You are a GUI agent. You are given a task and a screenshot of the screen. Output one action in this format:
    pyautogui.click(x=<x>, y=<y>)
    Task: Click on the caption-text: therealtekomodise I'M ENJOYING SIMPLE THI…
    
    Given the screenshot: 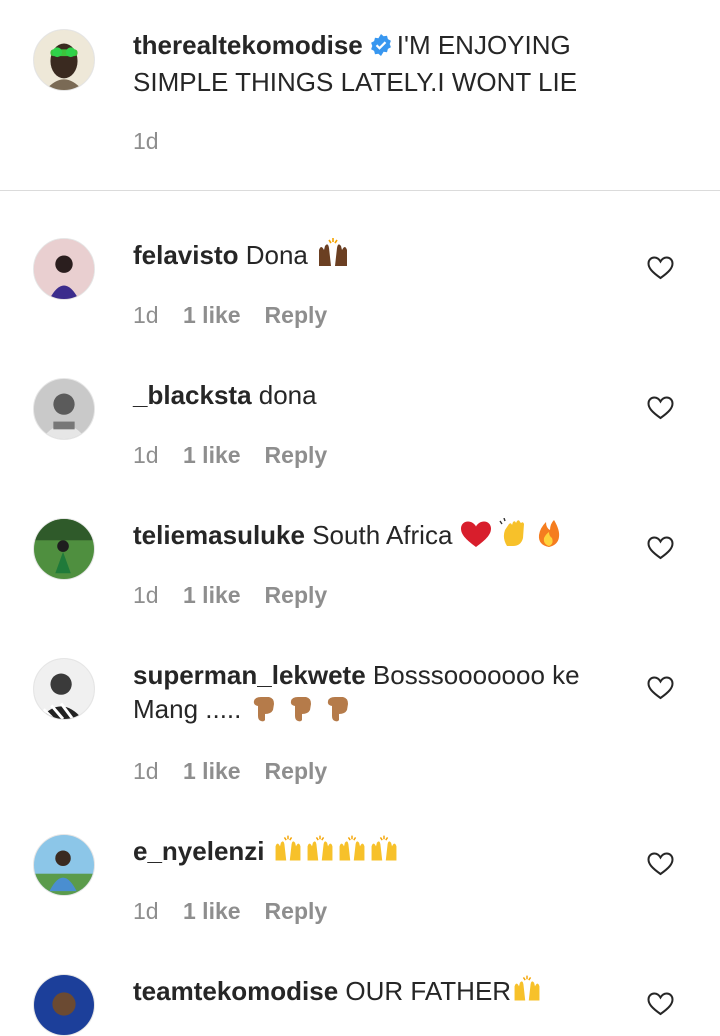 What is the action you would take?
    pyautogui.click(x=368, y=63)
    